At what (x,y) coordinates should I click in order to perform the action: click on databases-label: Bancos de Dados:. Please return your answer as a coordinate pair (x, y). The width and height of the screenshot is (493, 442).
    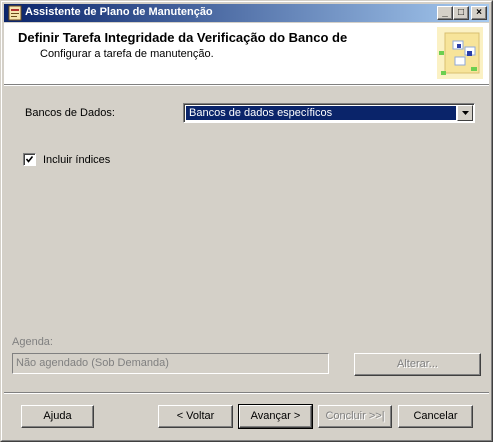
    Looking at the image, I should click on (70, 113).